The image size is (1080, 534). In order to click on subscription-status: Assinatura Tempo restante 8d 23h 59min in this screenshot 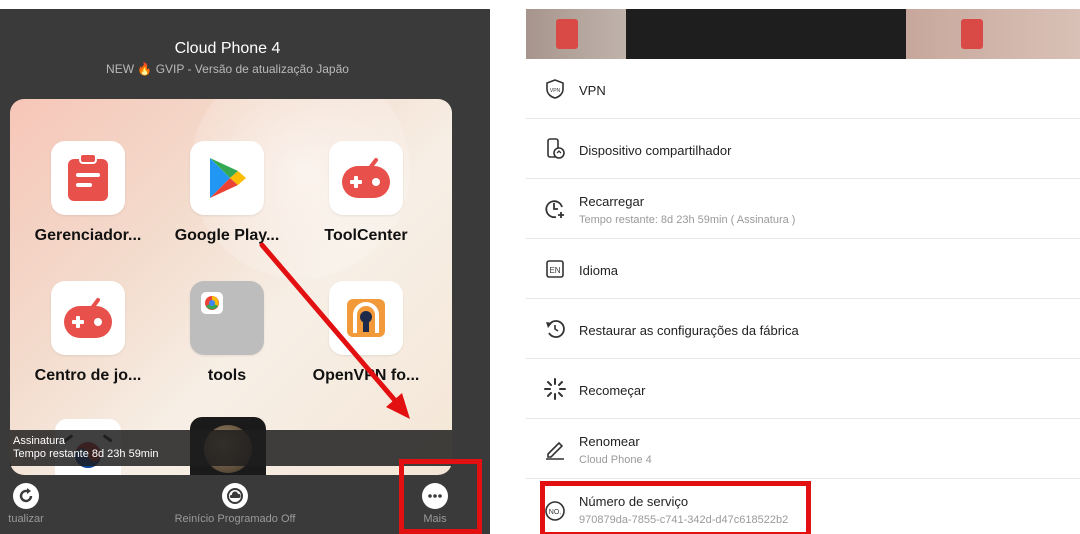, I will do `click(231, 448)`.